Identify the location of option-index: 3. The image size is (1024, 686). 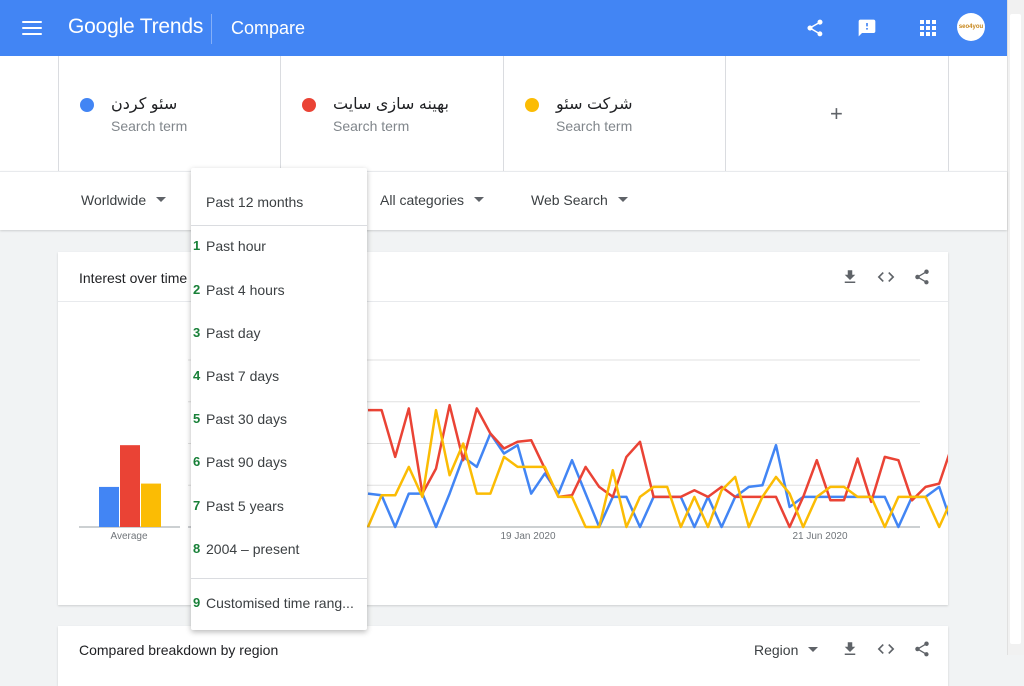
(197, 332).